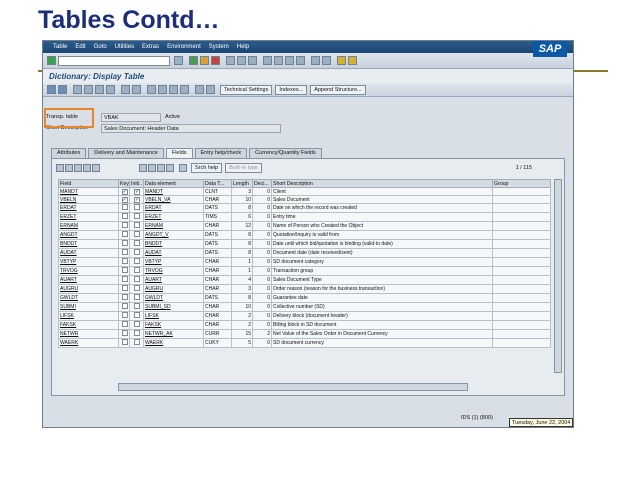  Describe the element at coordinates (124, 47) in the screenshot. I see `menu-utilities: Utilities` at that location.